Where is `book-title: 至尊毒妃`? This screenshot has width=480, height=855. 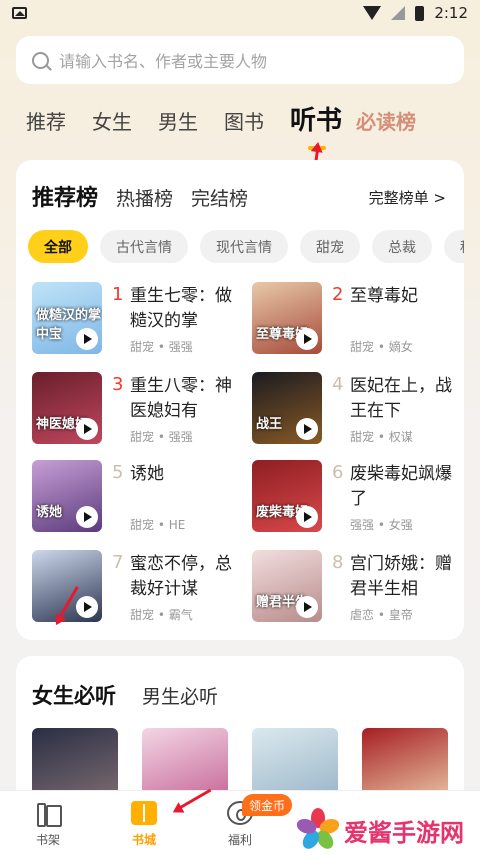
book-title: 至尊毒妃 is located at coordinates (384, 296).